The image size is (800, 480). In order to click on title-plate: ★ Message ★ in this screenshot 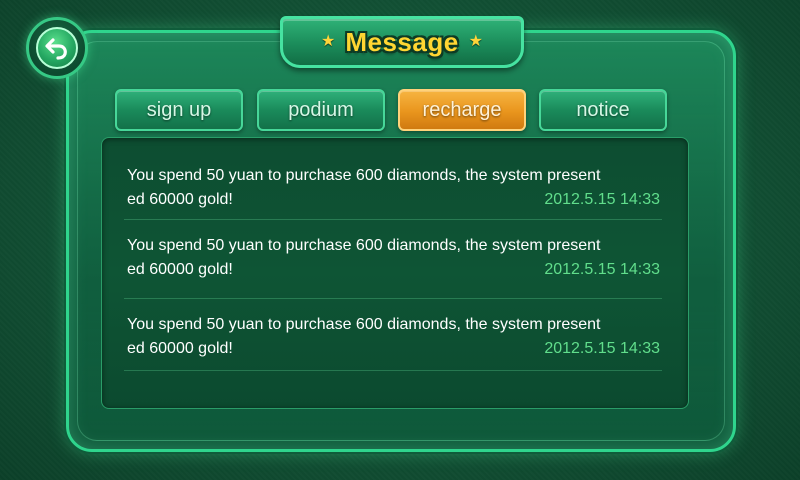, I will do `click(402, 42)`.